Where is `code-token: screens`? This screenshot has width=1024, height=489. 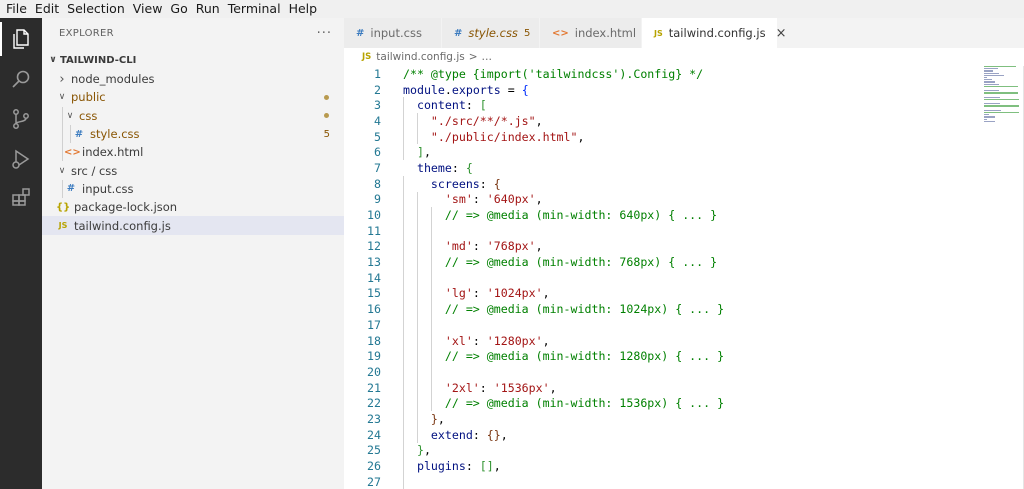 code-token: screens is located at coordinates (441, 183).